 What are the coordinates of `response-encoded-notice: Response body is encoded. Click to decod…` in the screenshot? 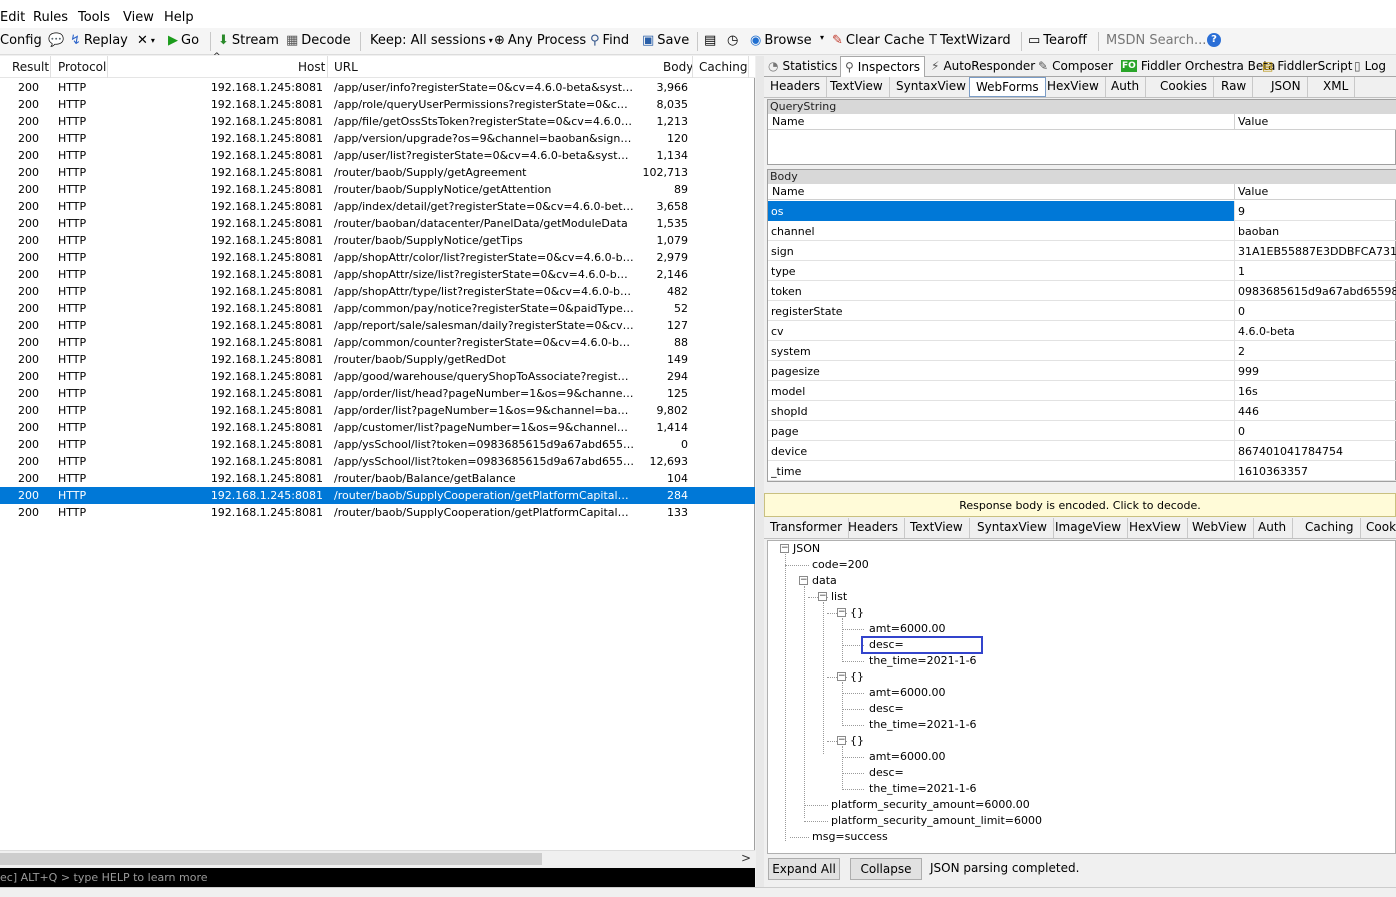 It's located at (1080, 505).